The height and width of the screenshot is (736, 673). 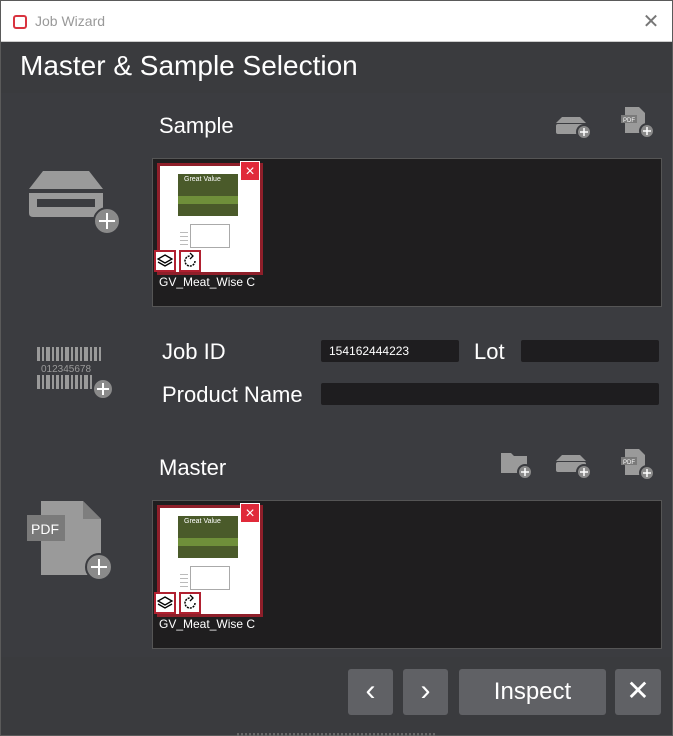 What do you see at coordinates (336, 21) in the screenshot?
I see `title-bar: Job Wizard ✕` at bounding box center [336, 21].